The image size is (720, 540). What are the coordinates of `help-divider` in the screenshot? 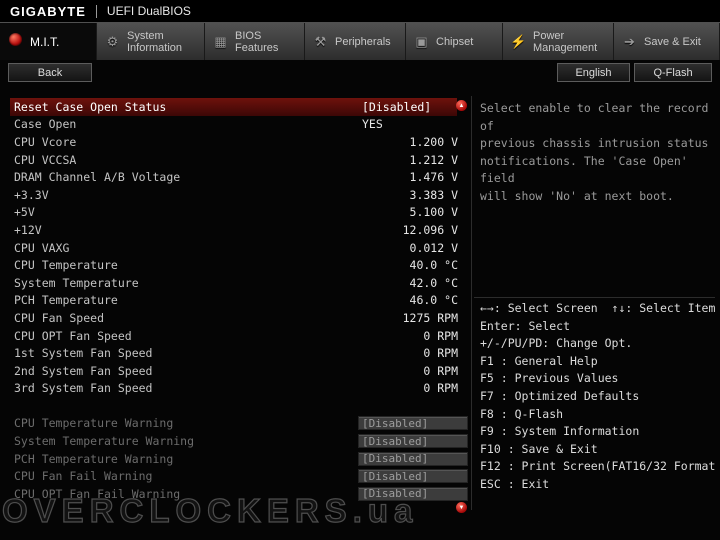 It's located at (594, 297).